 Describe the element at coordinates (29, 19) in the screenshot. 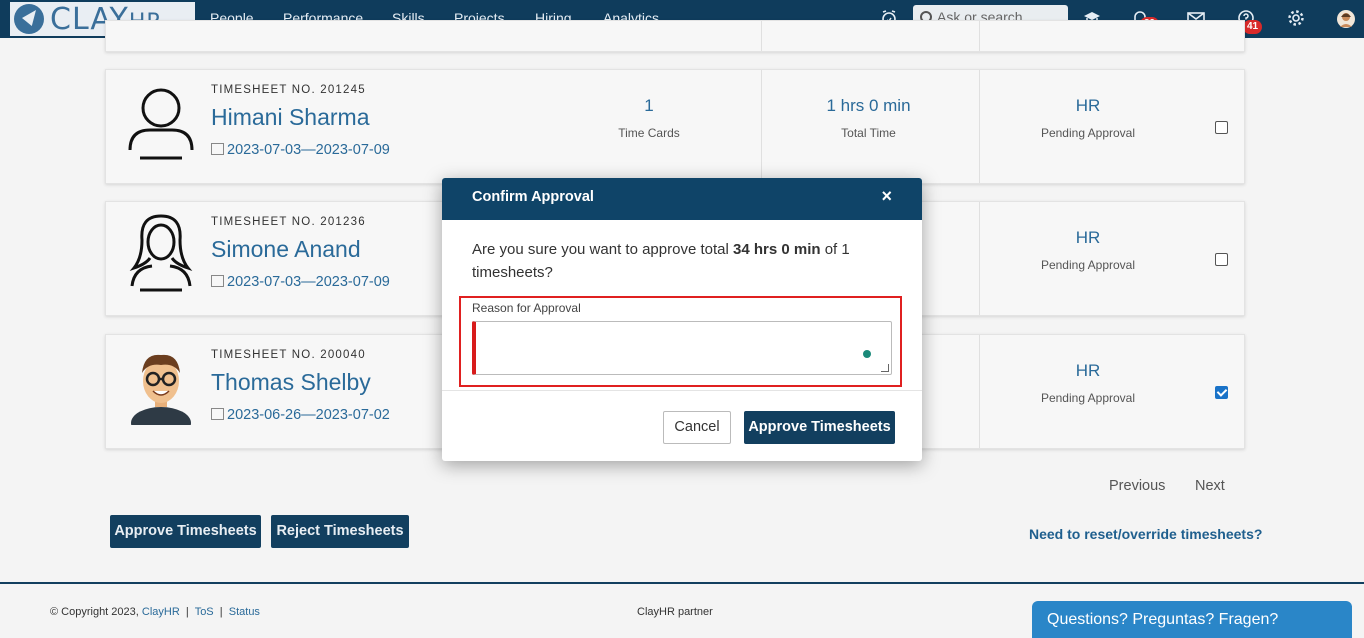

I see `logo-mark-icon` at that location.